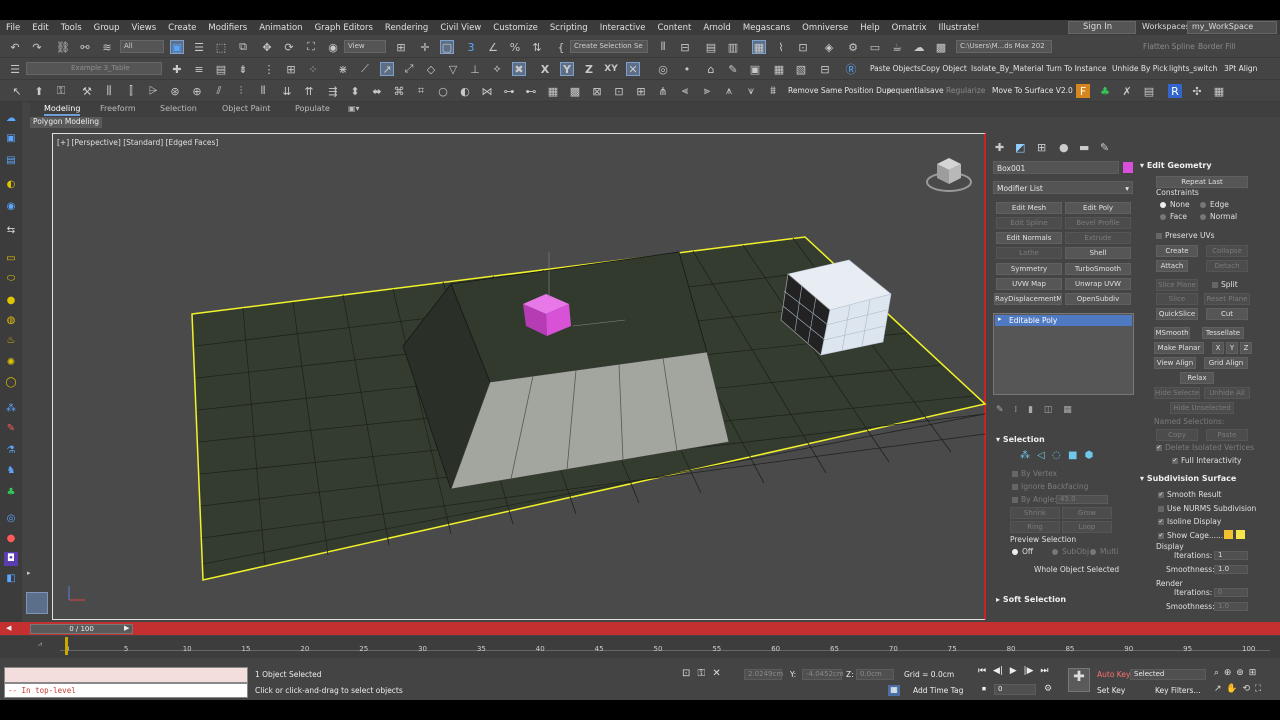 The height and width of the screenshot is (720, 1280). What do you see at coordinates (1188, 478) in the screenshot?
I see `subdivision-rollout-header: ▾ Subdivision Surface` at bounding box center [1188, 478].